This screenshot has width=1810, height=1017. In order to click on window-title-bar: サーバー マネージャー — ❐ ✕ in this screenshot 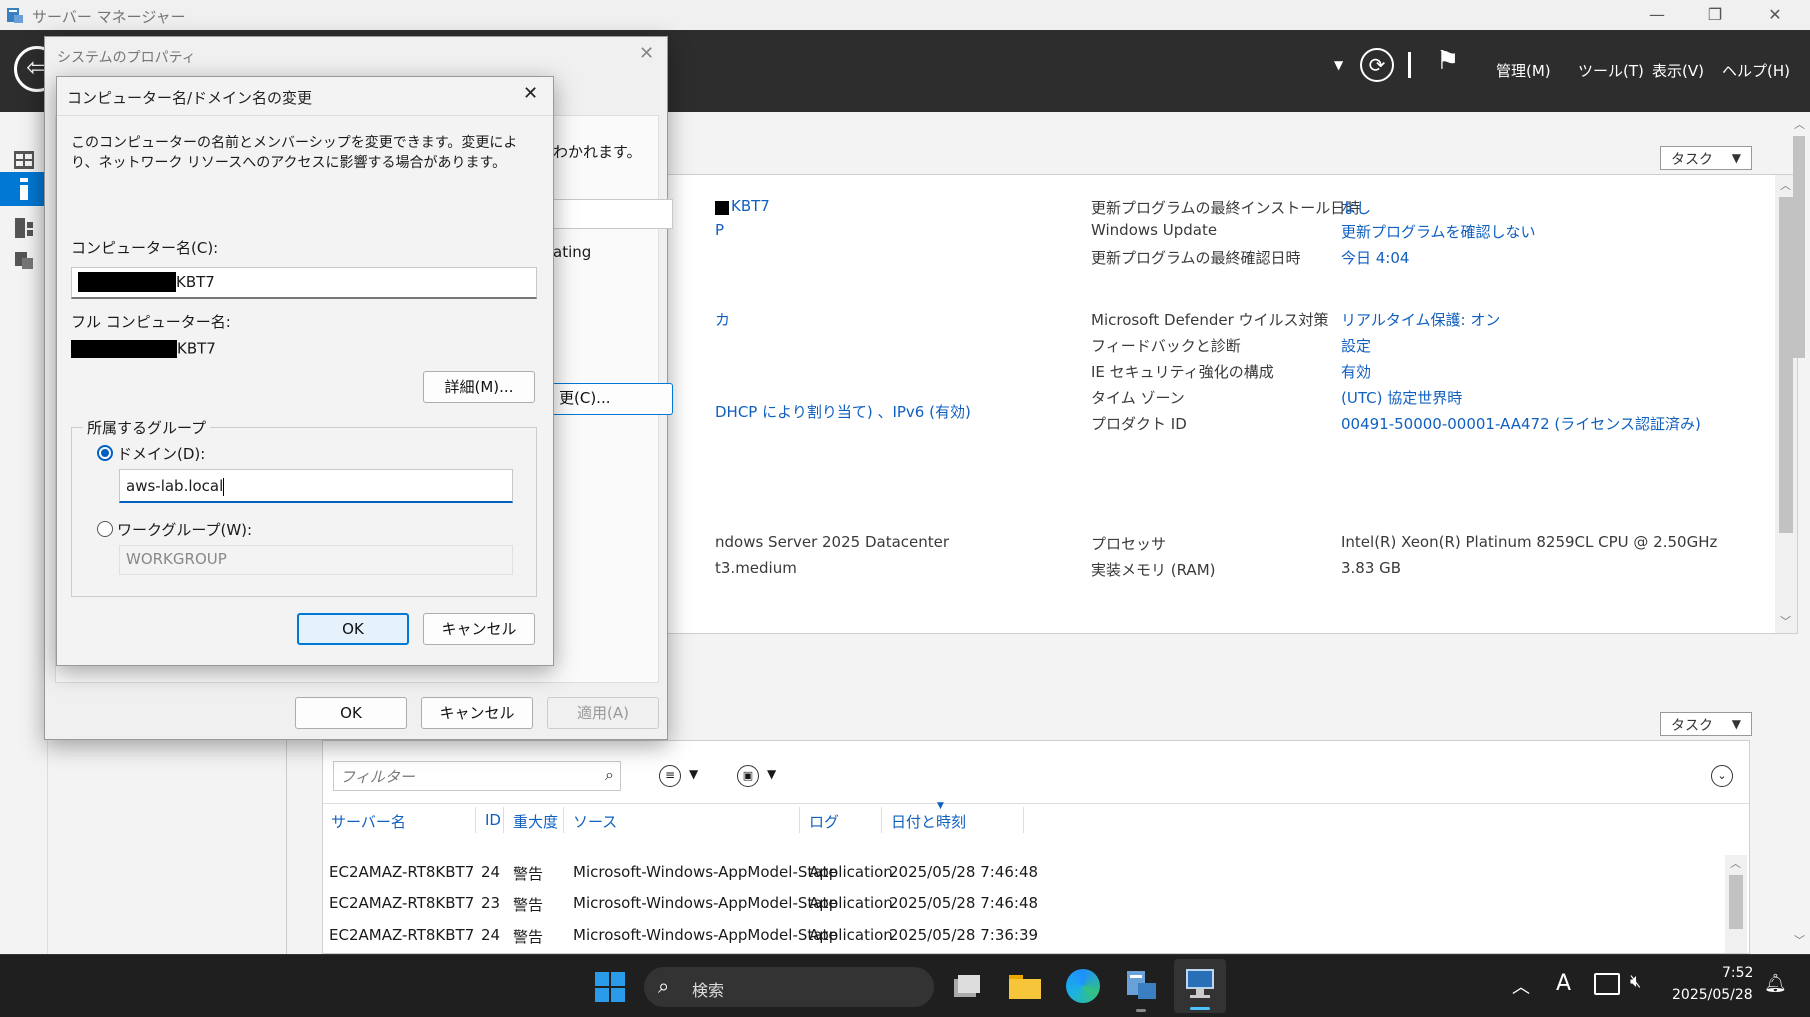, I will do `click(905, 15)`.